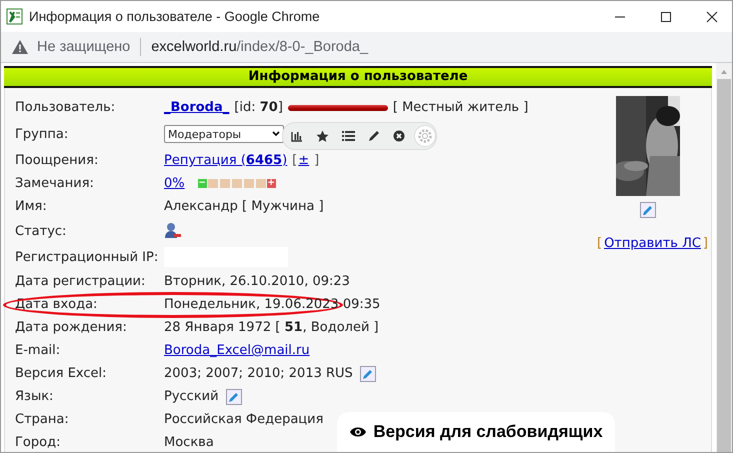  I want to click on field-label: Замечания:, so click(55, 183).